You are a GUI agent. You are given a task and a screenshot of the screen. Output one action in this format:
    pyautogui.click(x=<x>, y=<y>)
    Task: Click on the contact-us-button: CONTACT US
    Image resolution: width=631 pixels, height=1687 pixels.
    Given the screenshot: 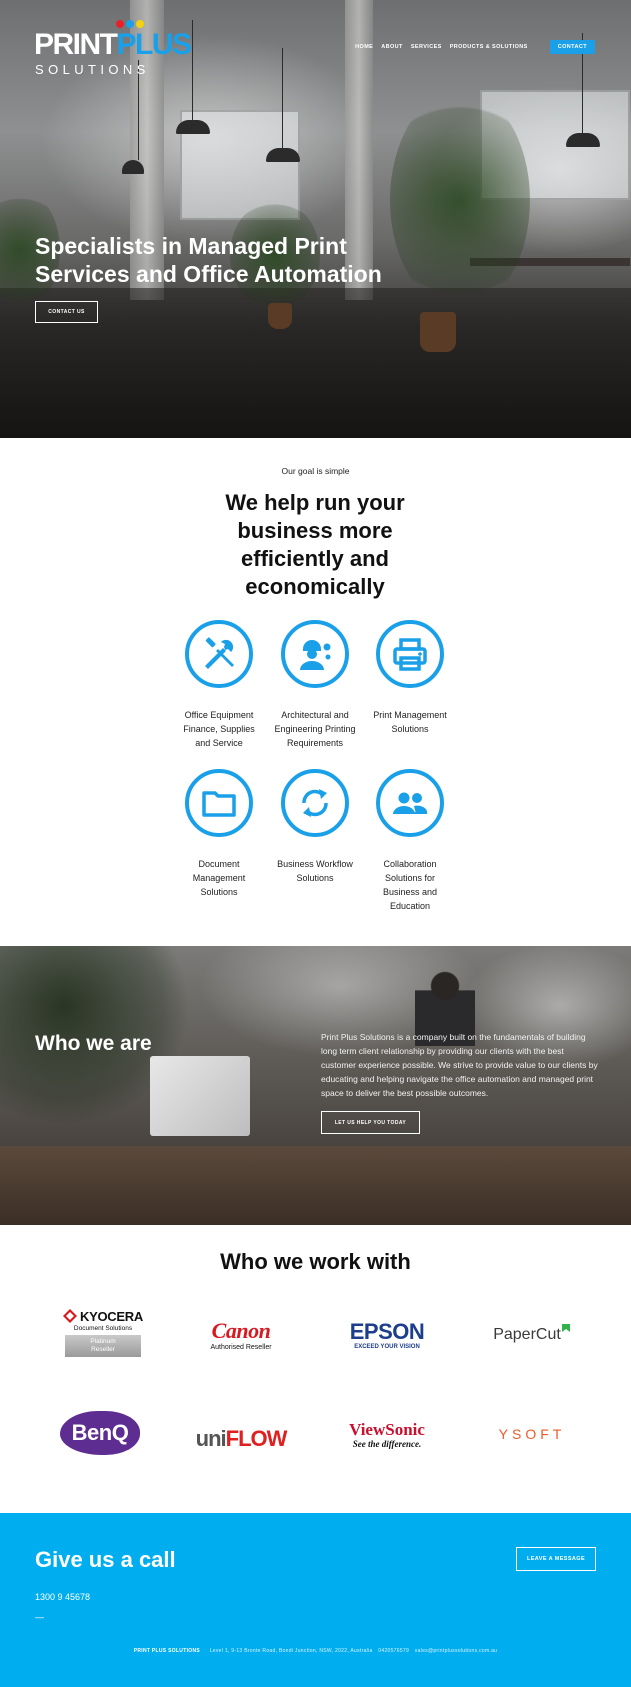 What is the action you would take?
    pyautogui.click(x=66, y=312)
    